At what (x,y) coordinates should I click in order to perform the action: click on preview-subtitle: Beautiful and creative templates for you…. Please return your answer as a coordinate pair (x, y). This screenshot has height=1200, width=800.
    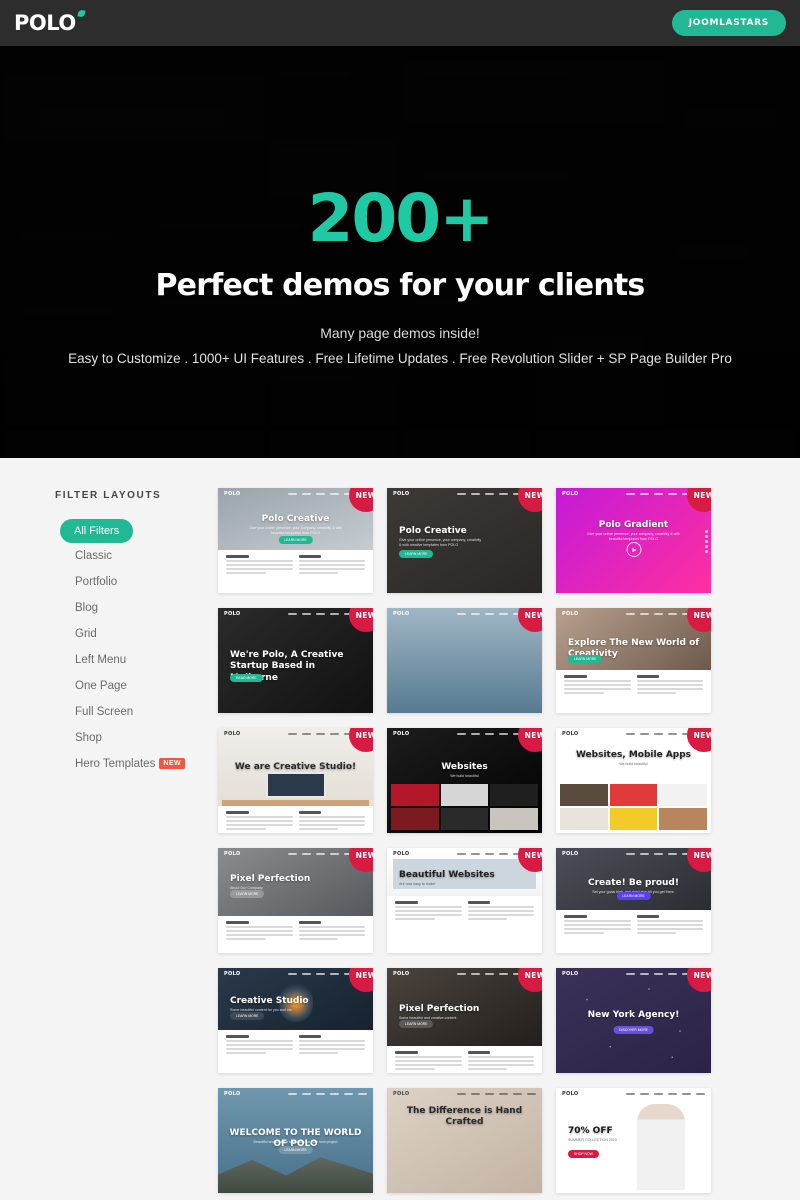
    Looking at the image, I should click on (295, 1142).